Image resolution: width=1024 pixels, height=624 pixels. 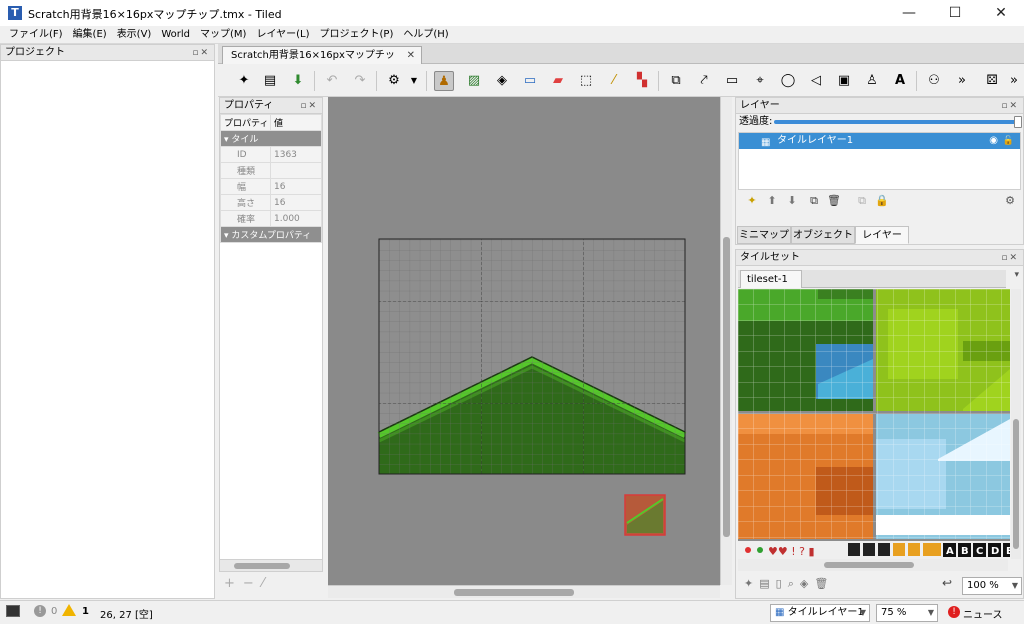 I want to click on maximize-button: ☐, so click(x=955, y=13).